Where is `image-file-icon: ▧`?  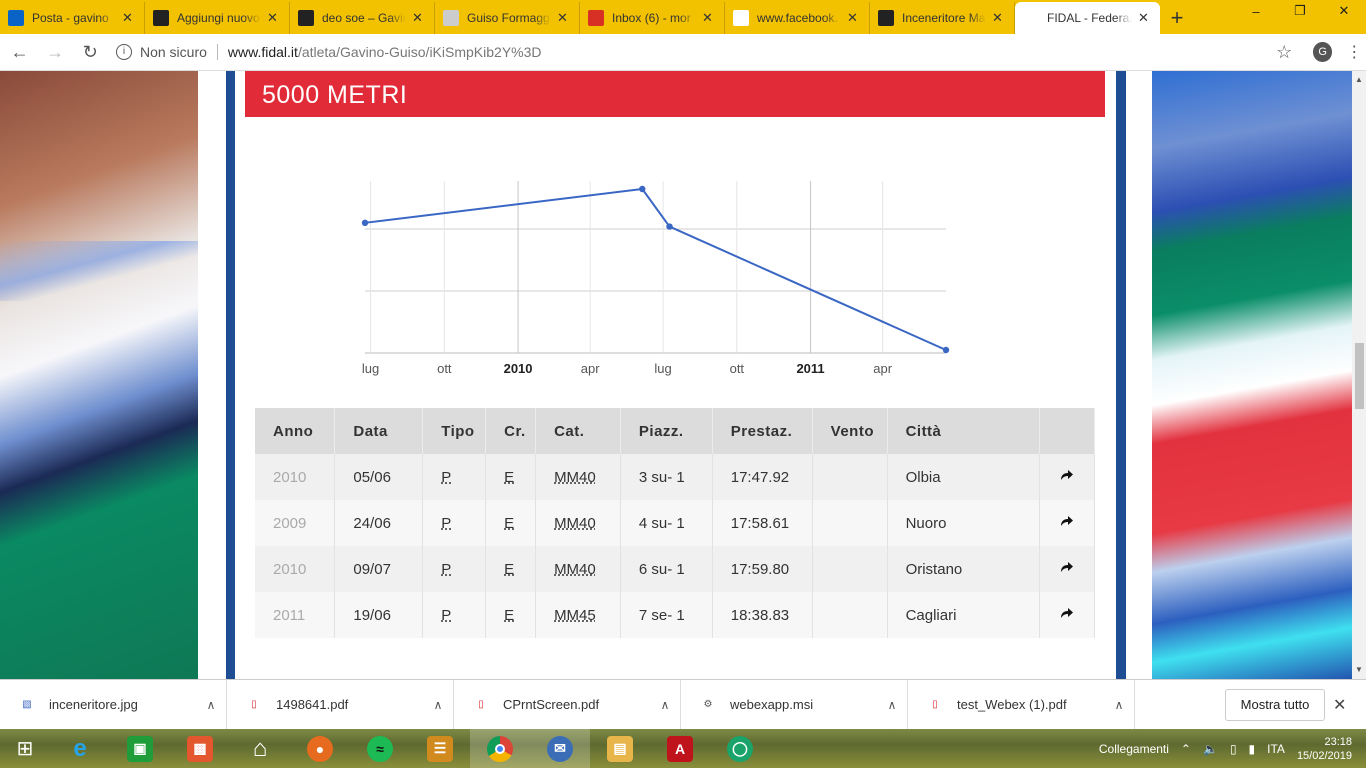 image-file-icon: ▧ is located at coordinates (27, 704).